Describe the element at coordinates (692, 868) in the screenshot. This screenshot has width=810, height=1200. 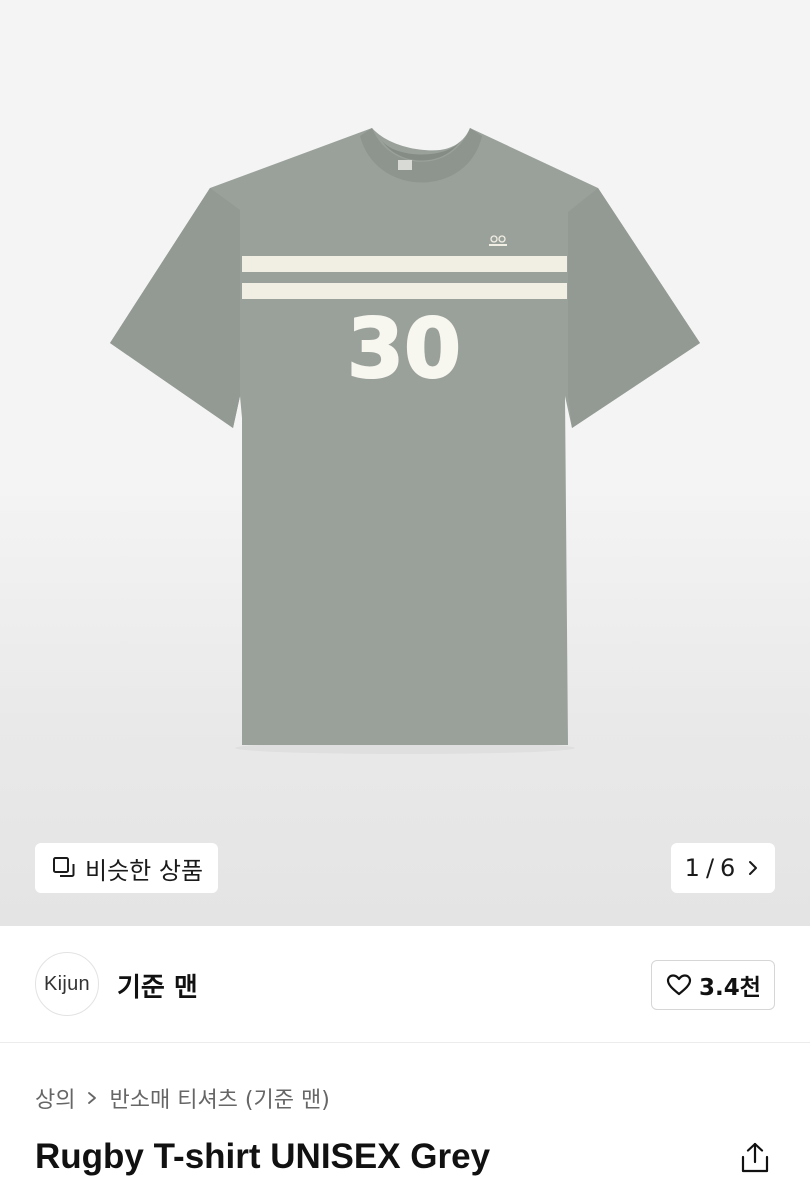
I see `page-current: 1` at that location.